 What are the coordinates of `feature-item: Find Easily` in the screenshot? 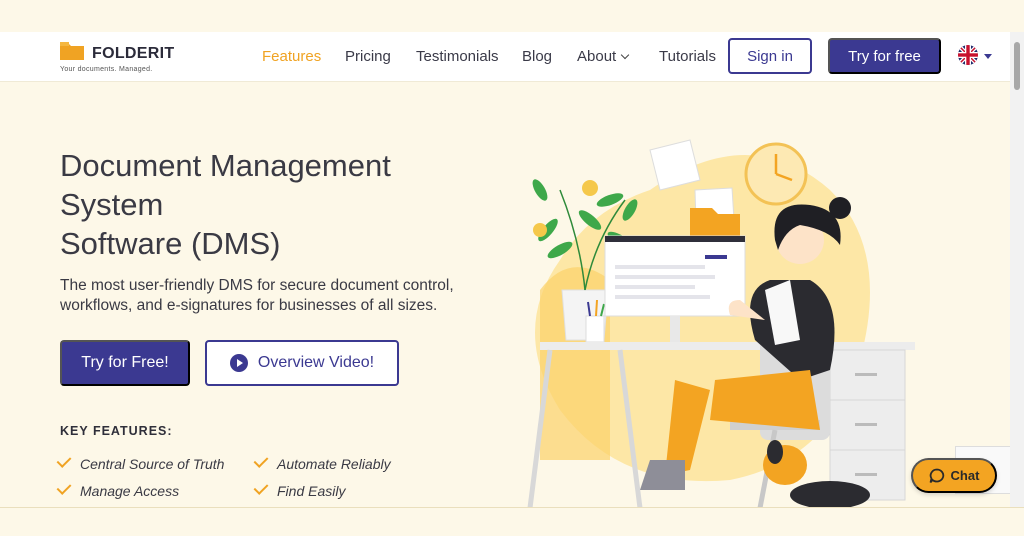 It's located at (299, 489).